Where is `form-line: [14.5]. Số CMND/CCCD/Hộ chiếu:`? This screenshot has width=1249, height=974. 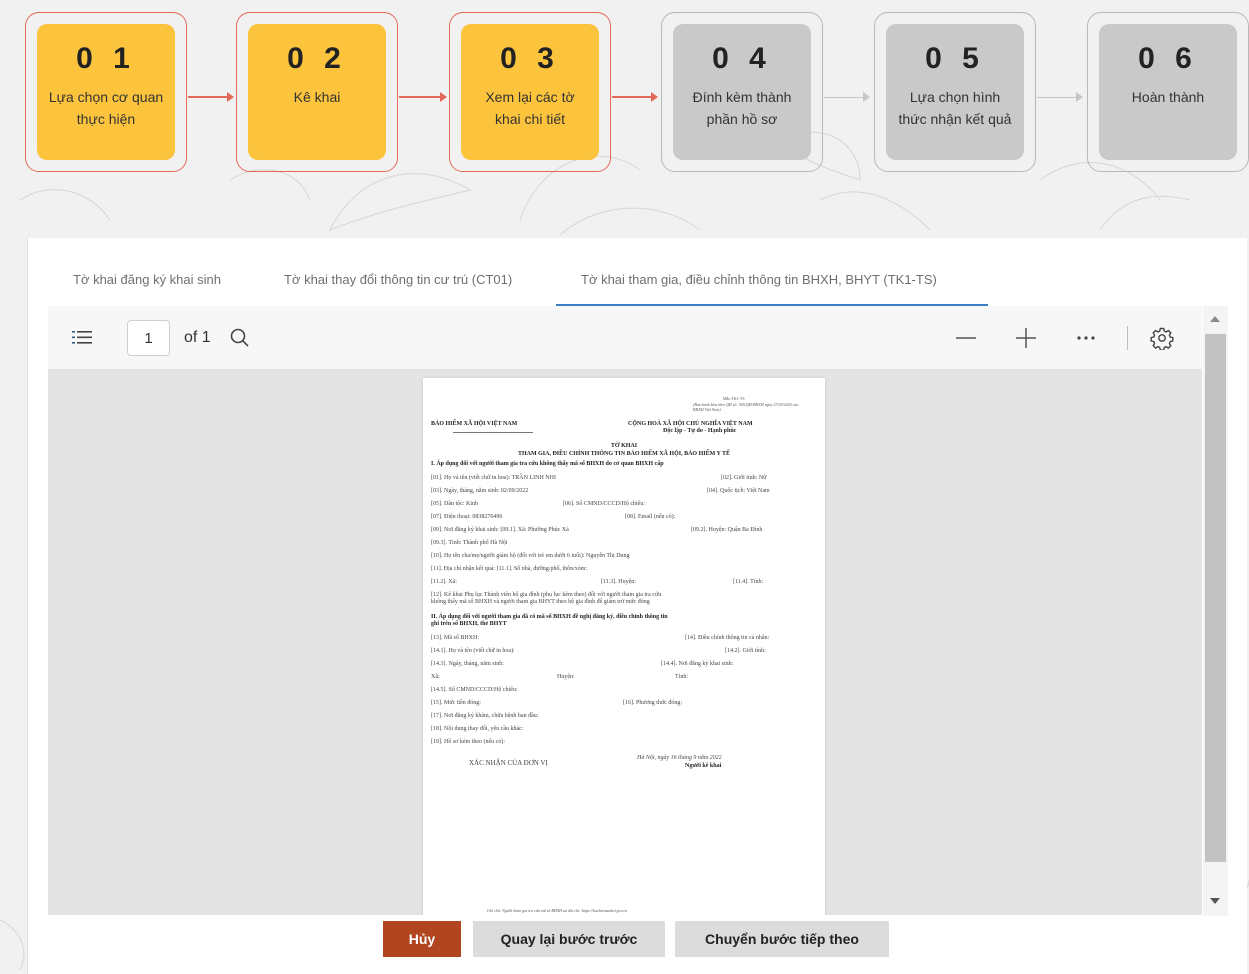
form-line: [14.5]. Số CMND/CCCD/Hộ chiếu: is located at coordinates (474, 690).